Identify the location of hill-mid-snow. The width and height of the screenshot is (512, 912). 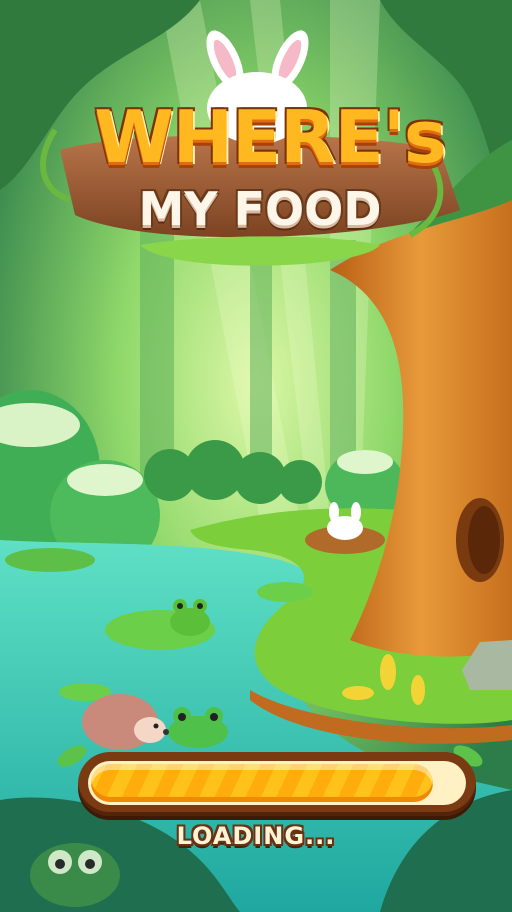
(105, 480).